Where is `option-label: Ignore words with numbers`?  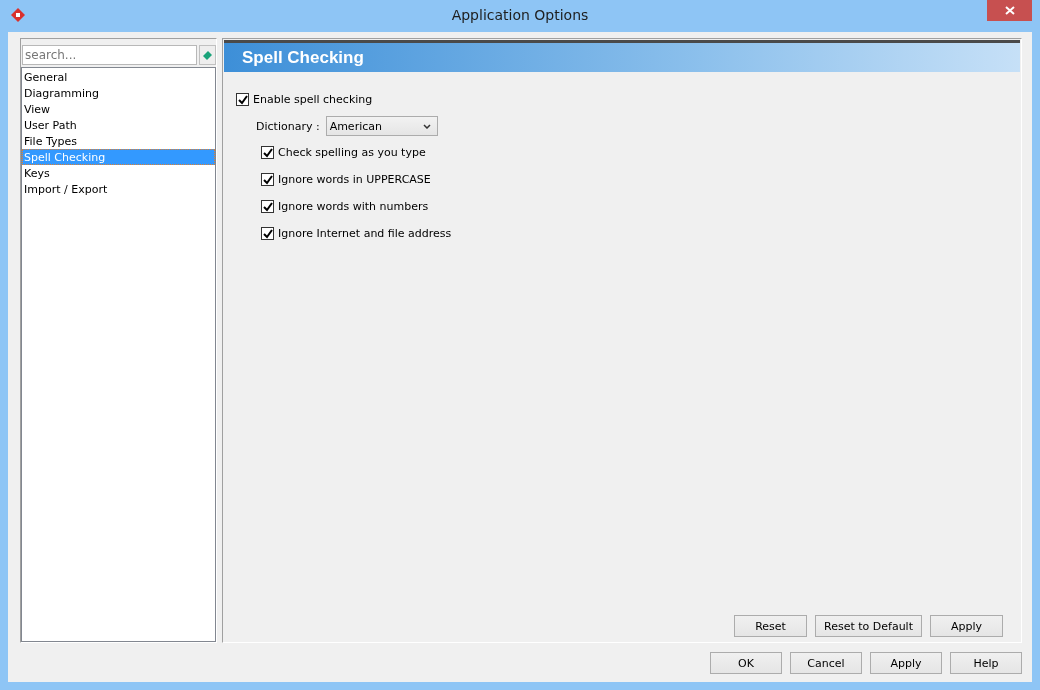 option-label: Ignore words with numbers is located at coordinates (353, 206).